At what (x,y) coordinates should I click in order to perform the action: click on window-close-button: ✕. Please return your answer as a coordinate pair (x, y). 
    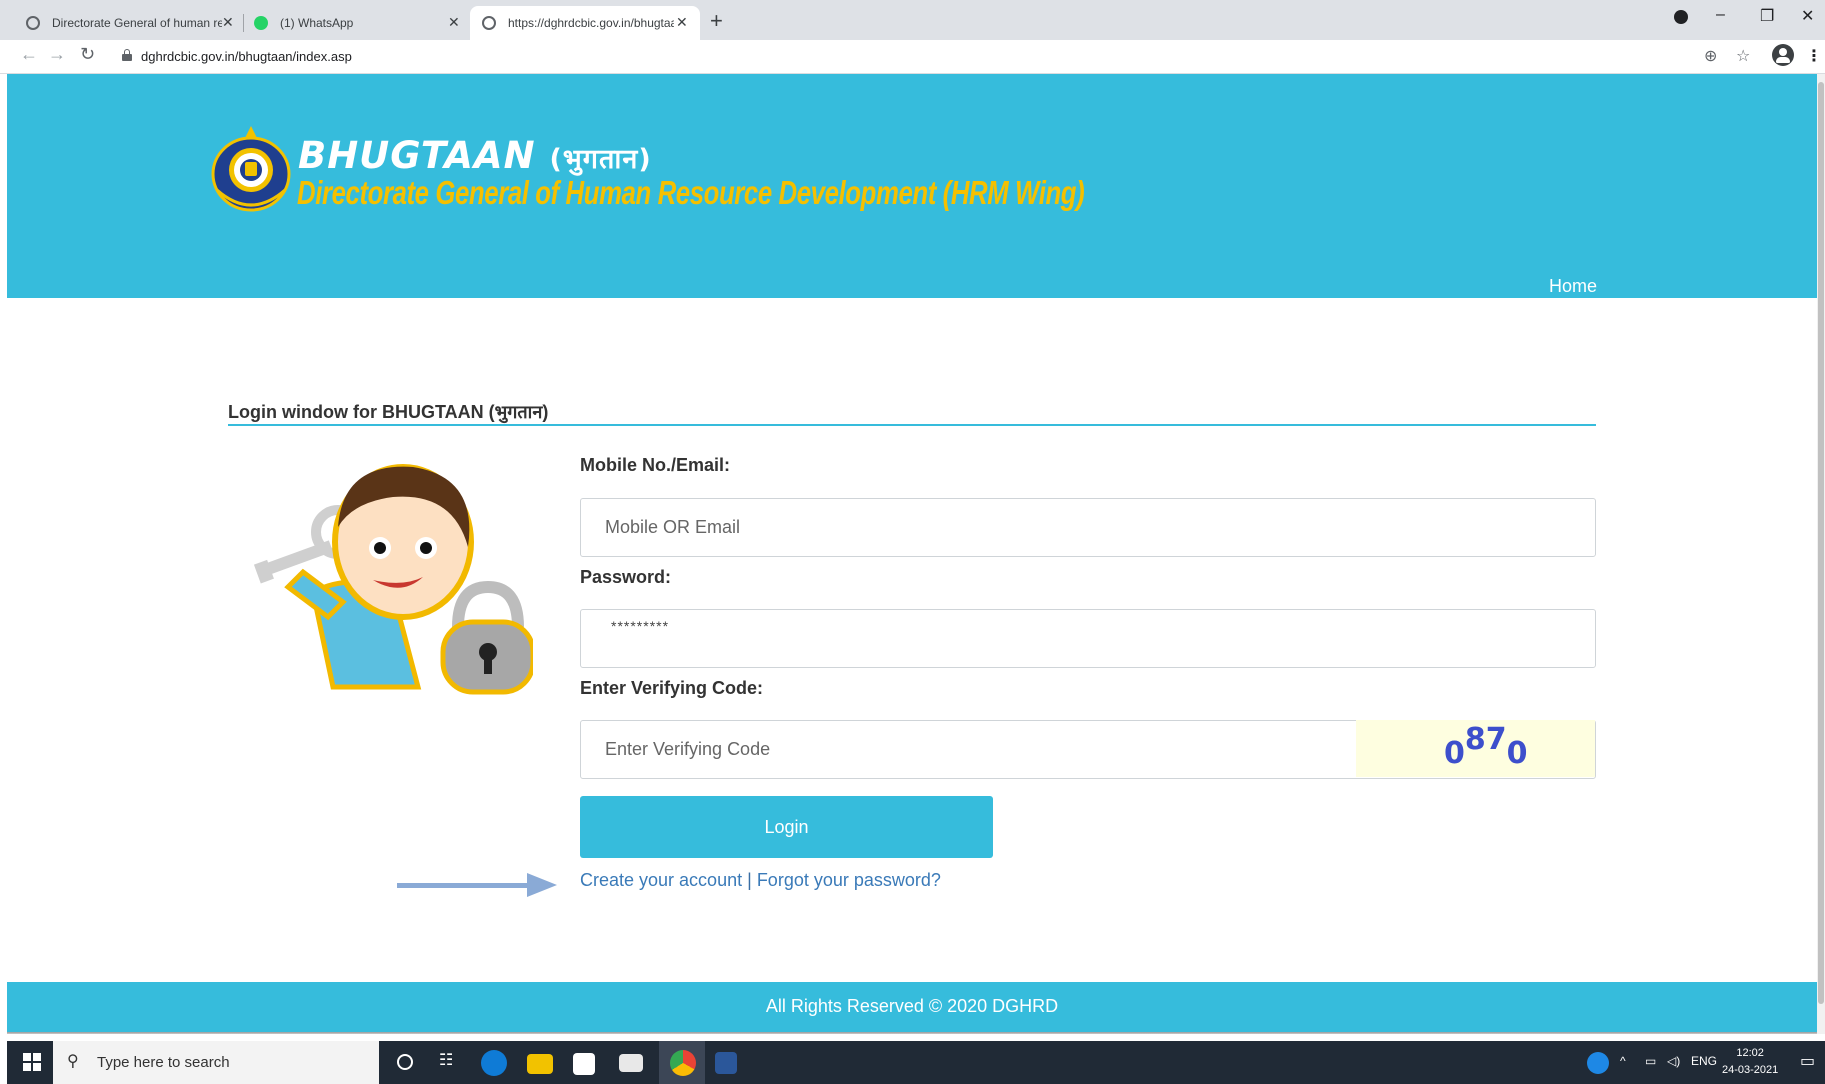
    Looking at the image, I should click on (1807, 16).